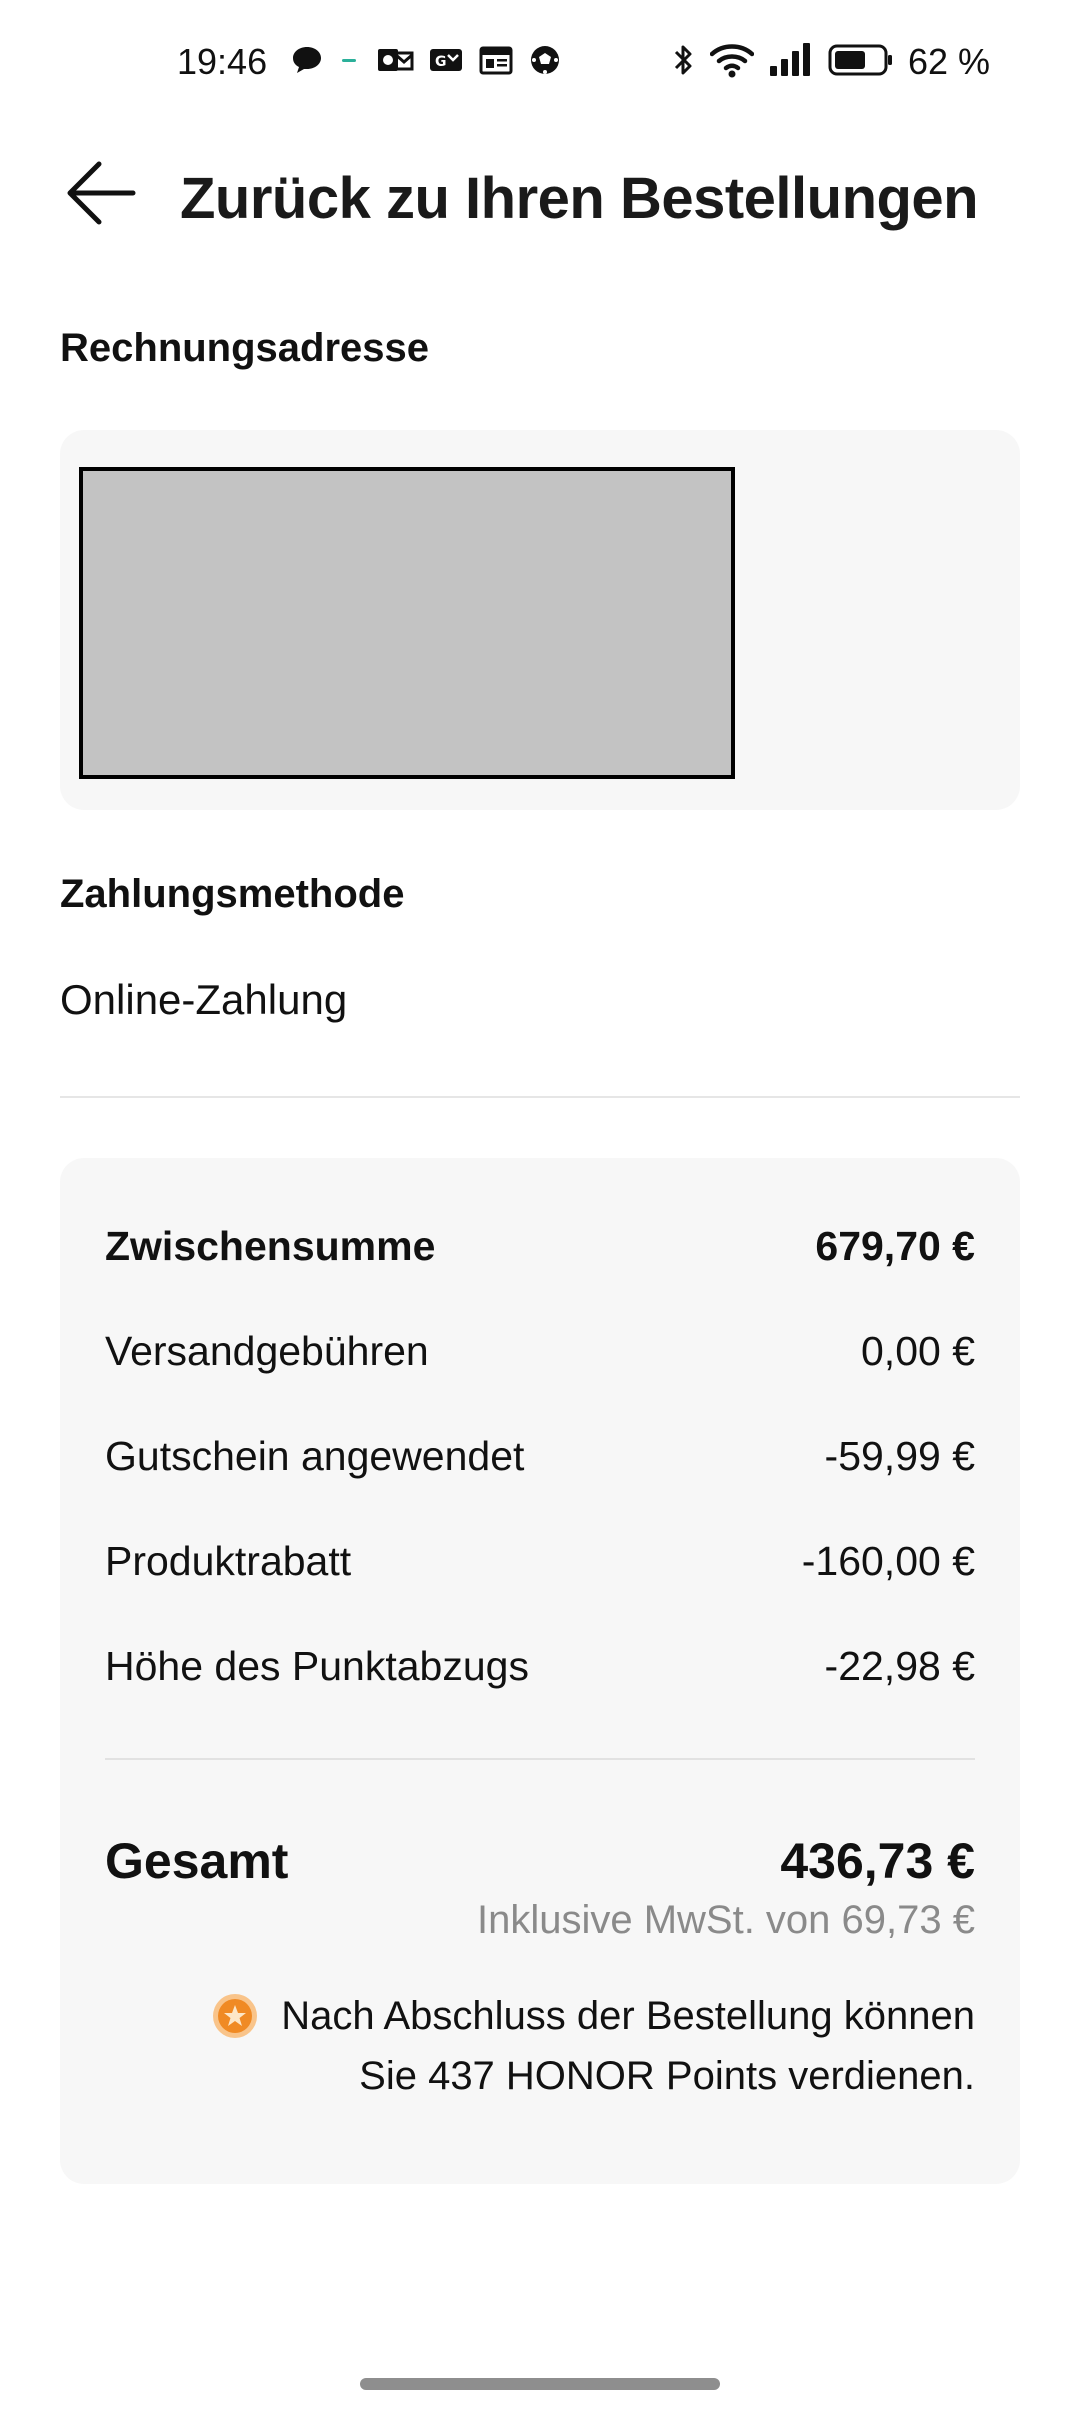 This screenshot has height=2412, width=1080. I want to click on gmail-icon: G, so click(446, 62).